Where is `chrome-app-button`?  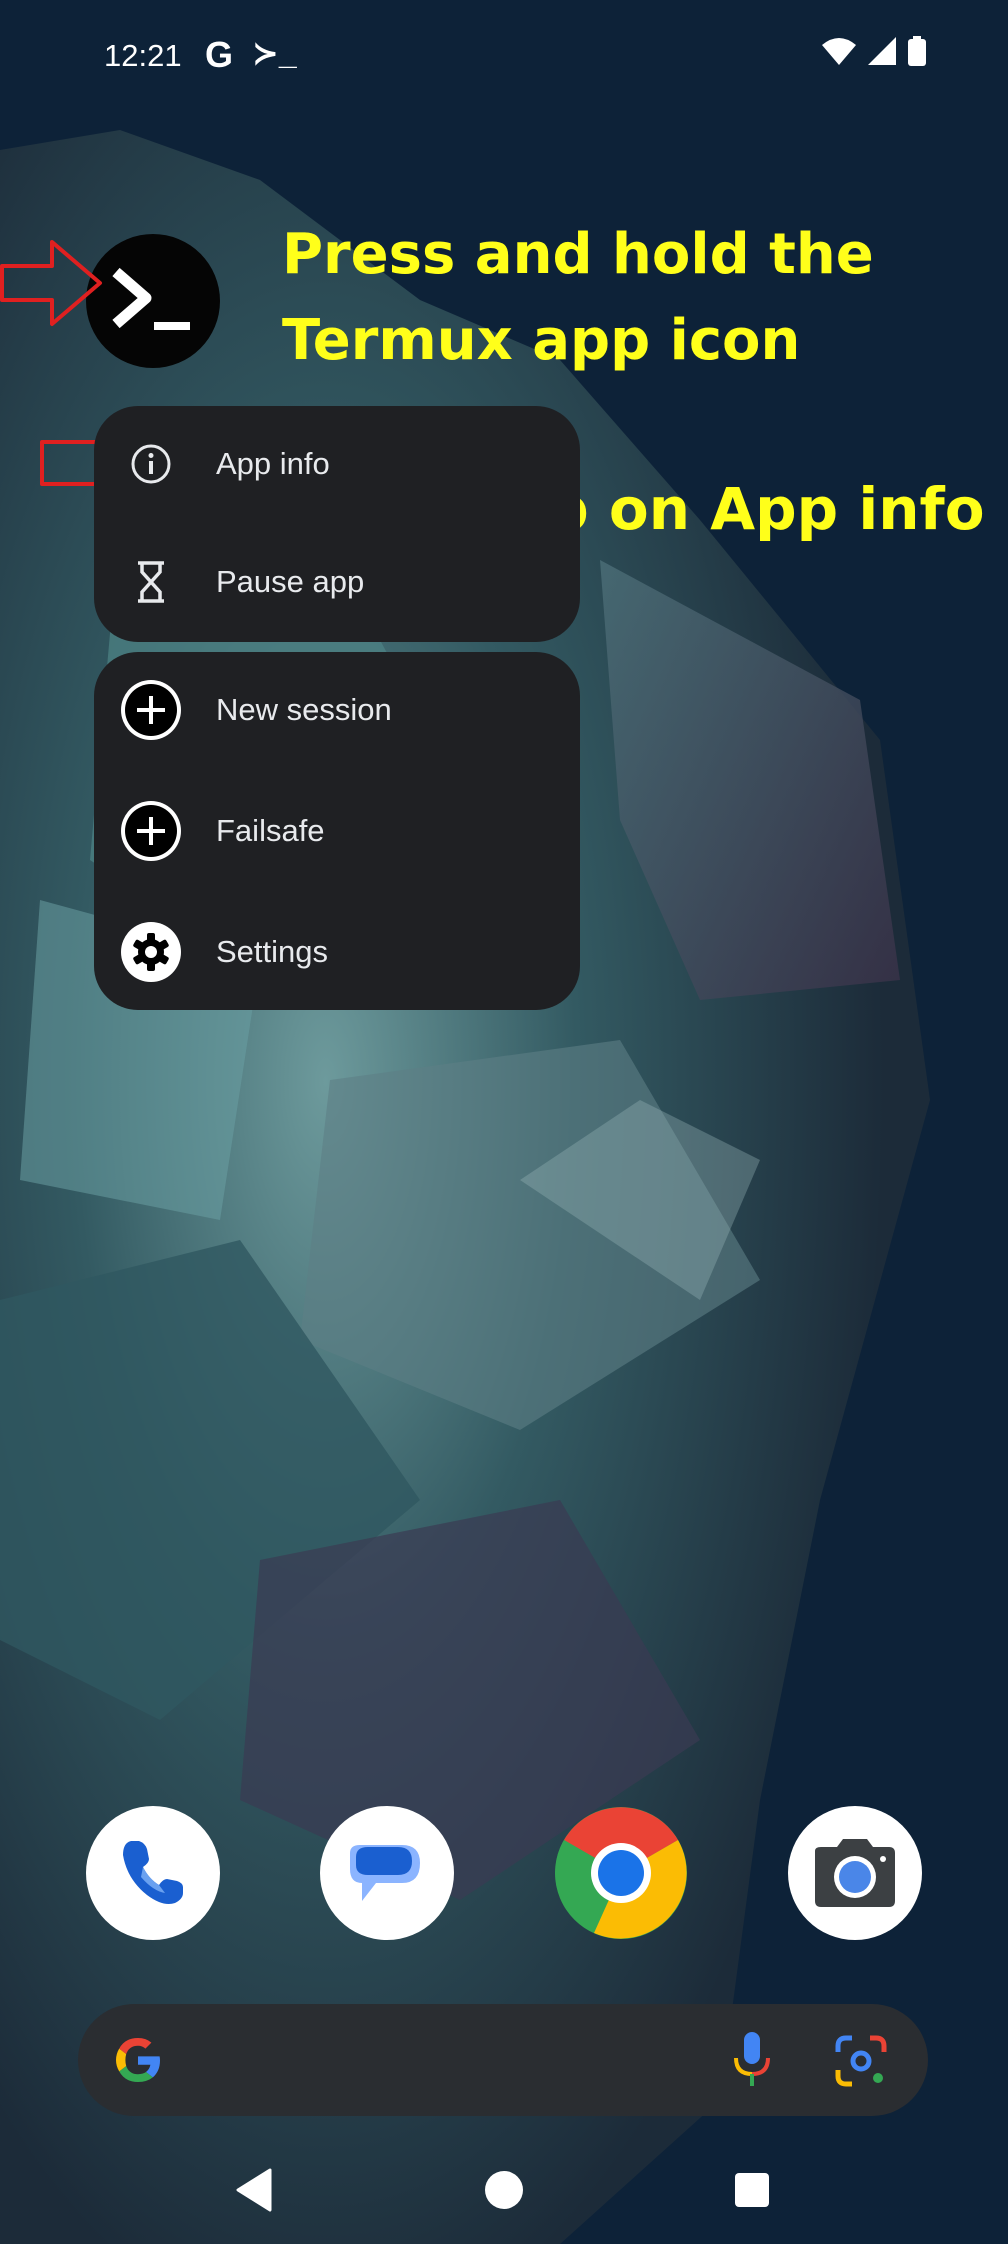 chrome-app-button is located at coordinates (621, 1873).